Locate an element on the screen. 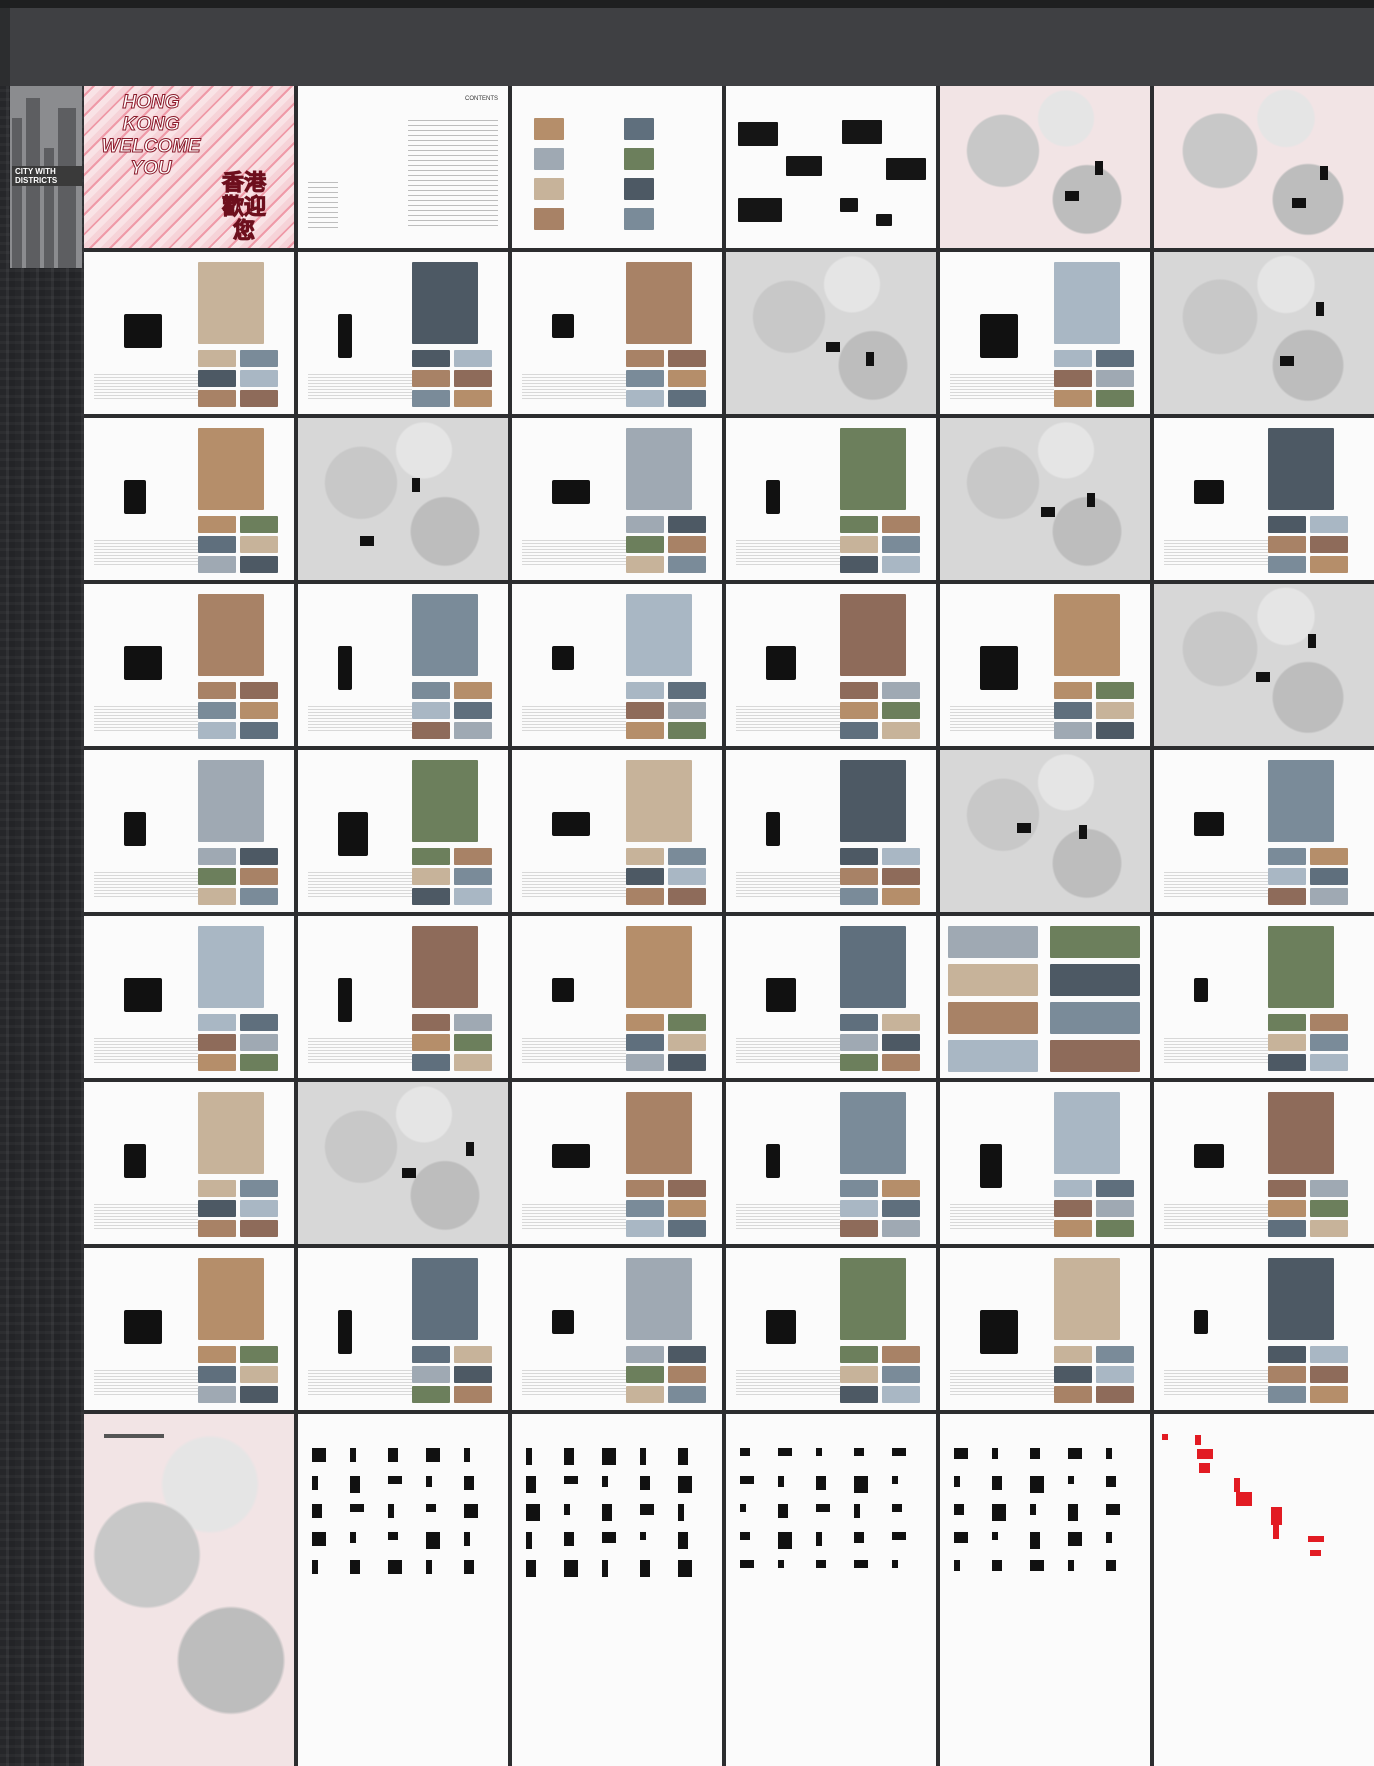 This screenshot has width=1374, height=1766. red-building-marker is located at coordinates (1316, 1539).